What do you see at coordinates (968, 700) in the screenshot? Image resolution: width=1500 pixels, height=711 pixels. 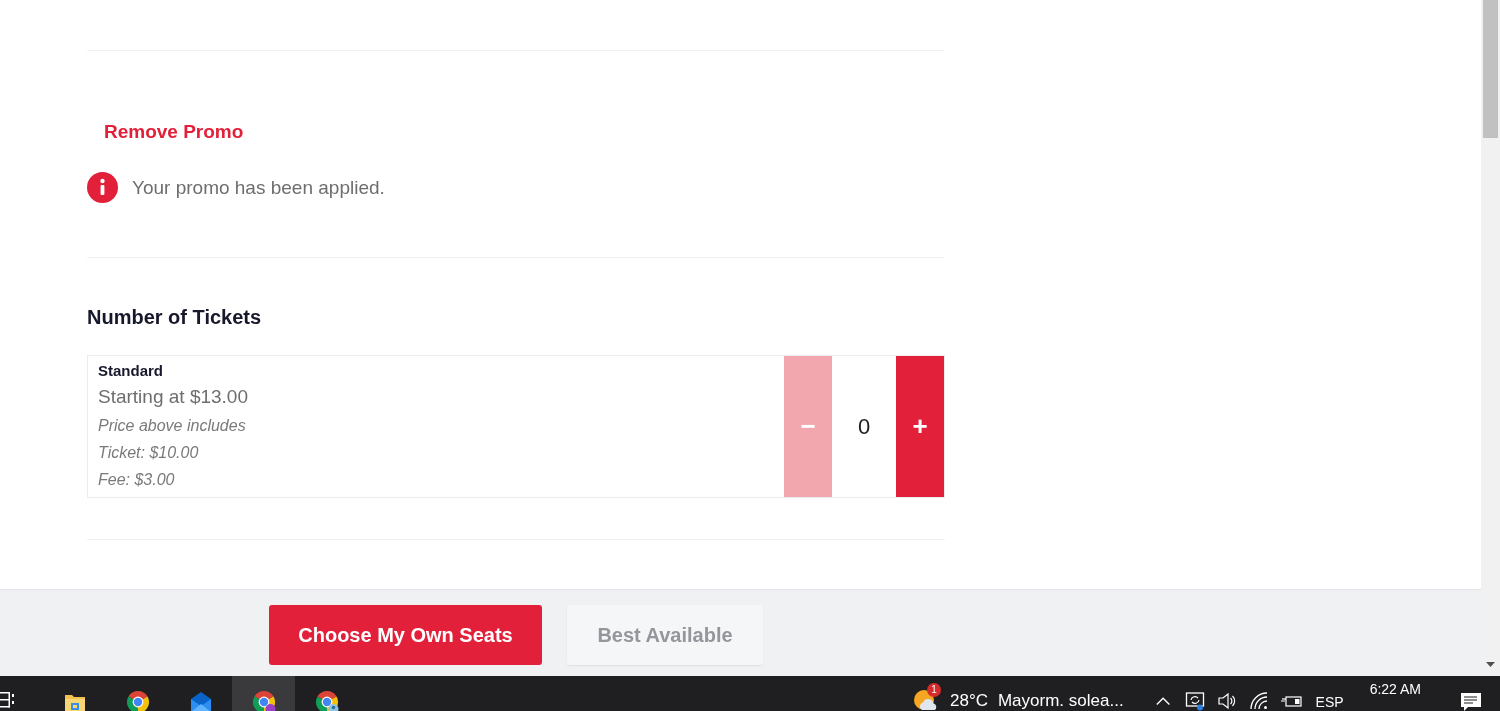 I see `weather-temperature: 28°C` at bounding box center [968, 700].